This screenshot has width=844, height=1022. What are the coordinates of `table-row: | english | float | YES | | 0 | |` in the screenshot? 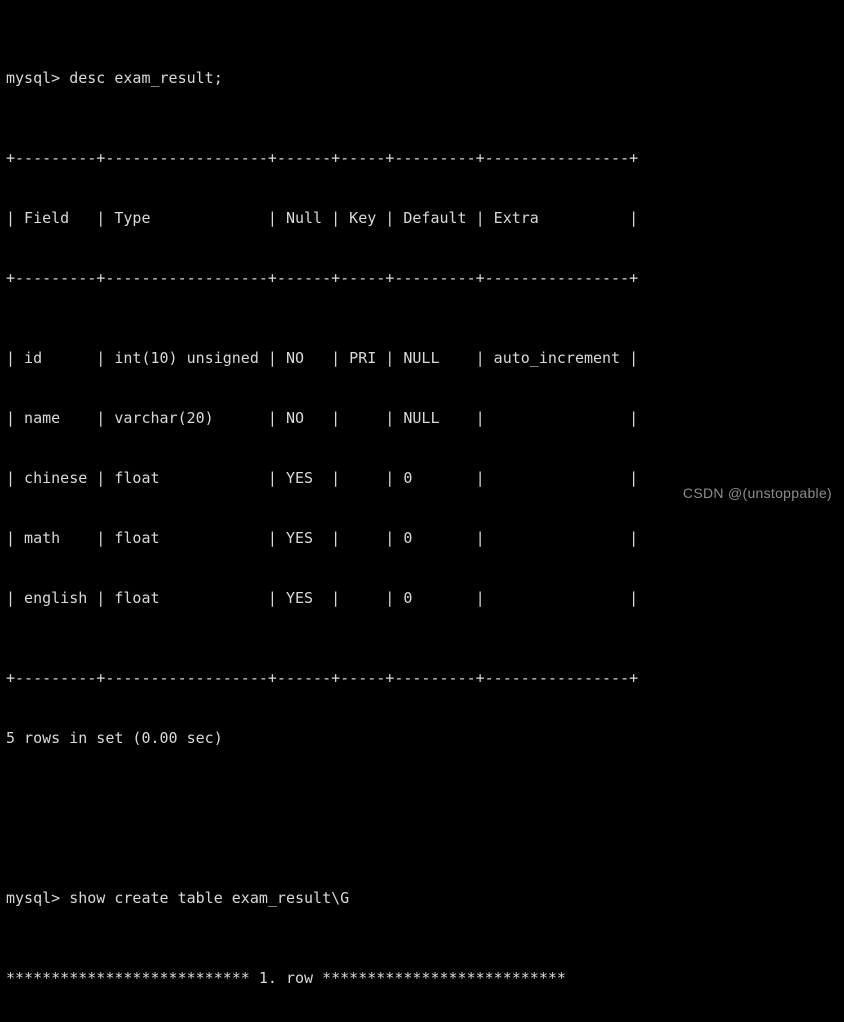 It's located at (322, 598).